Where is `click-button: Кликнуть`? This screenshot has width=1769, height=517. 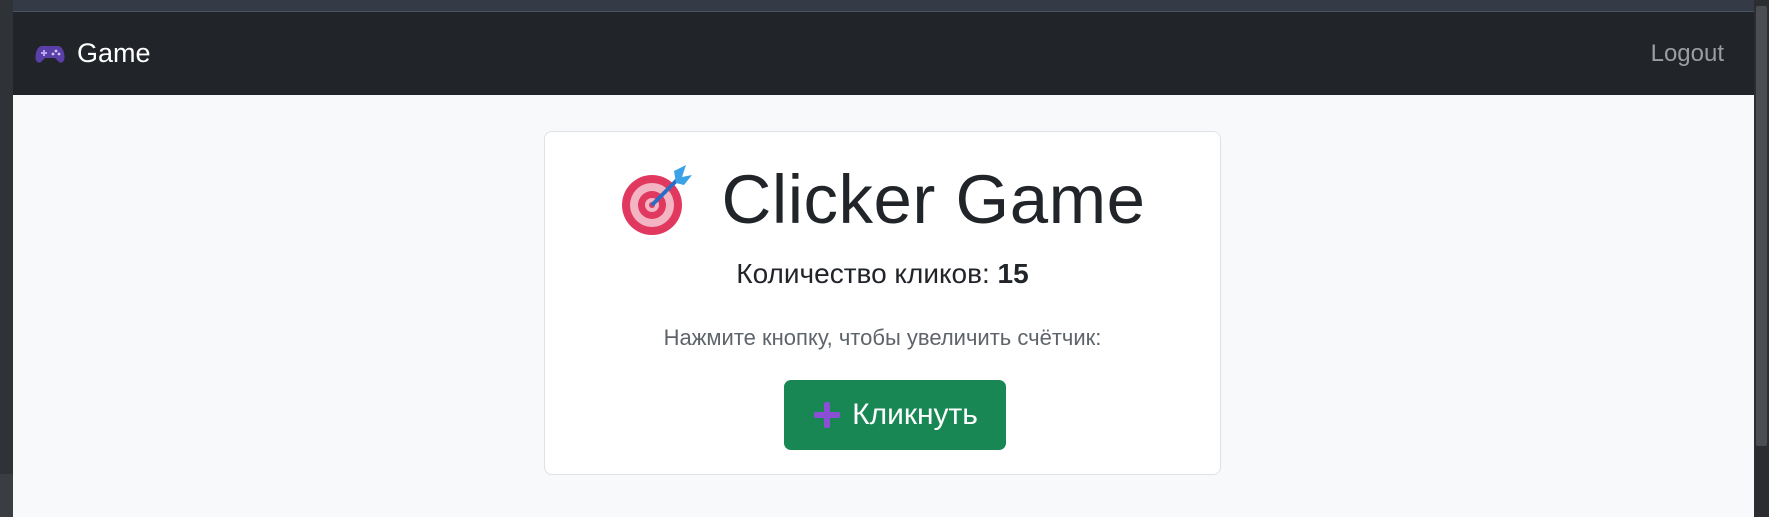 click-button: Кликнуть is located at coordinates (895, 415).